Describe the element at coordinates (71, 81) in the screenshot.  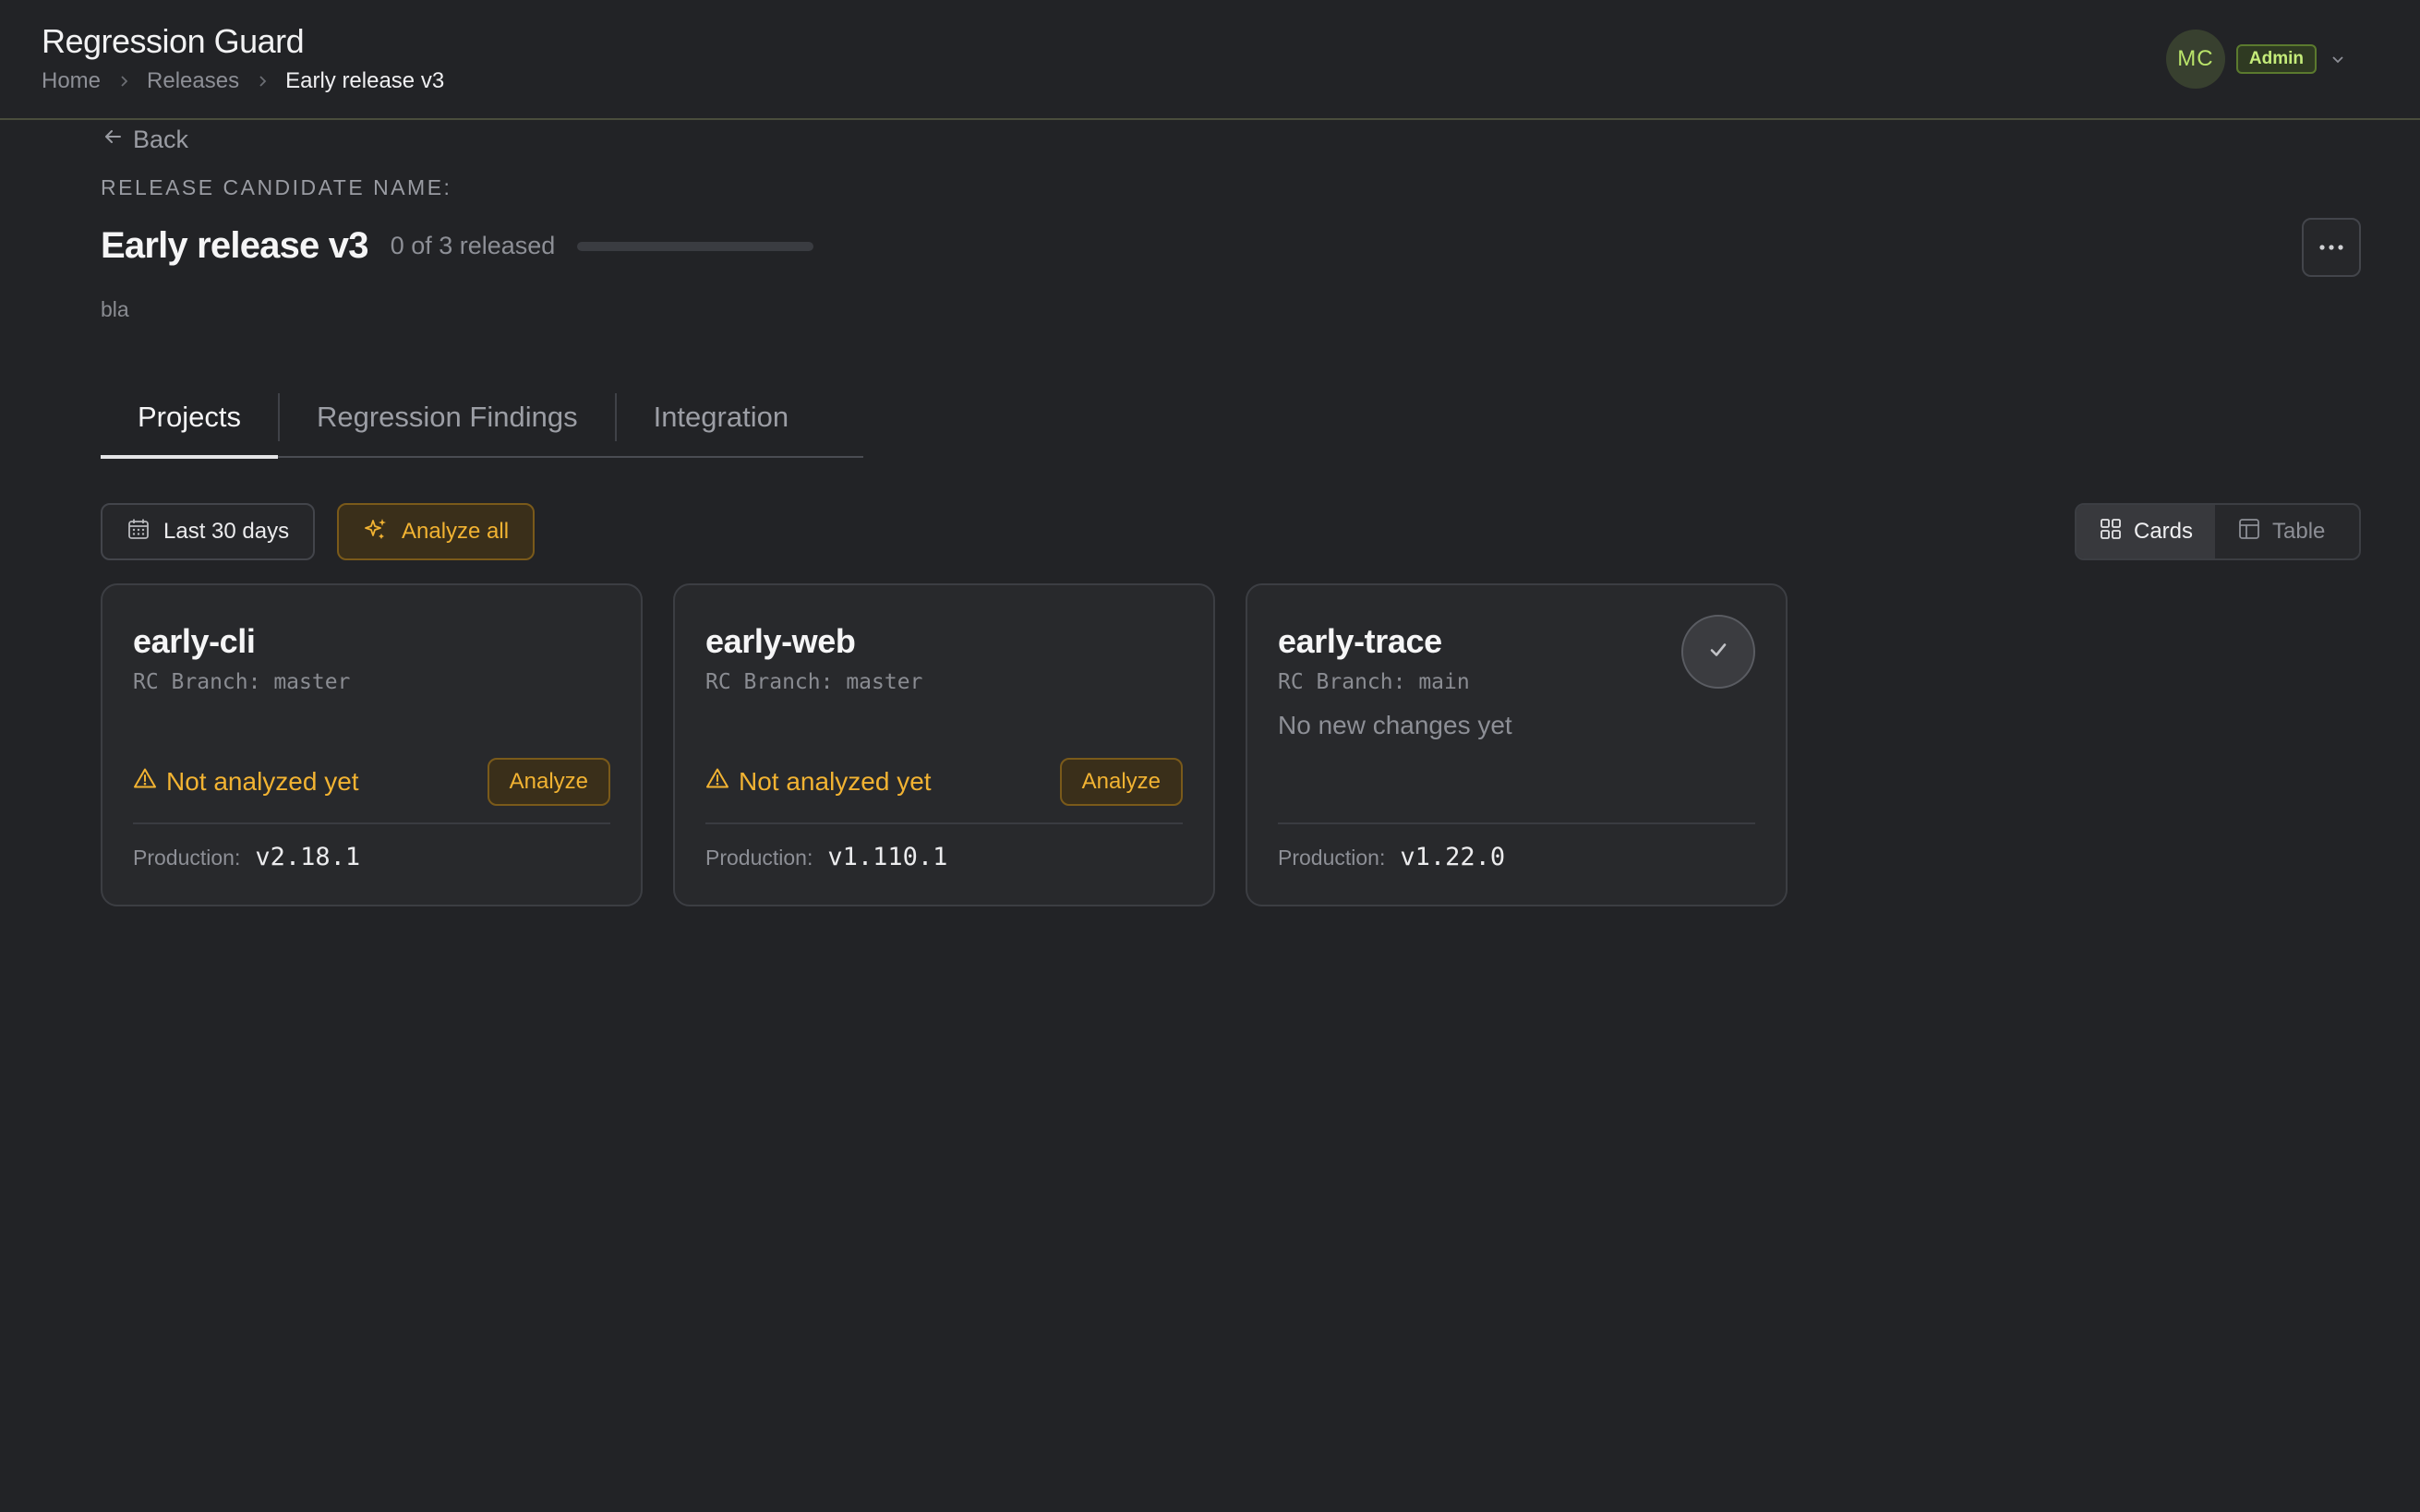
I see `breadcrumb-home: Home` at that location.